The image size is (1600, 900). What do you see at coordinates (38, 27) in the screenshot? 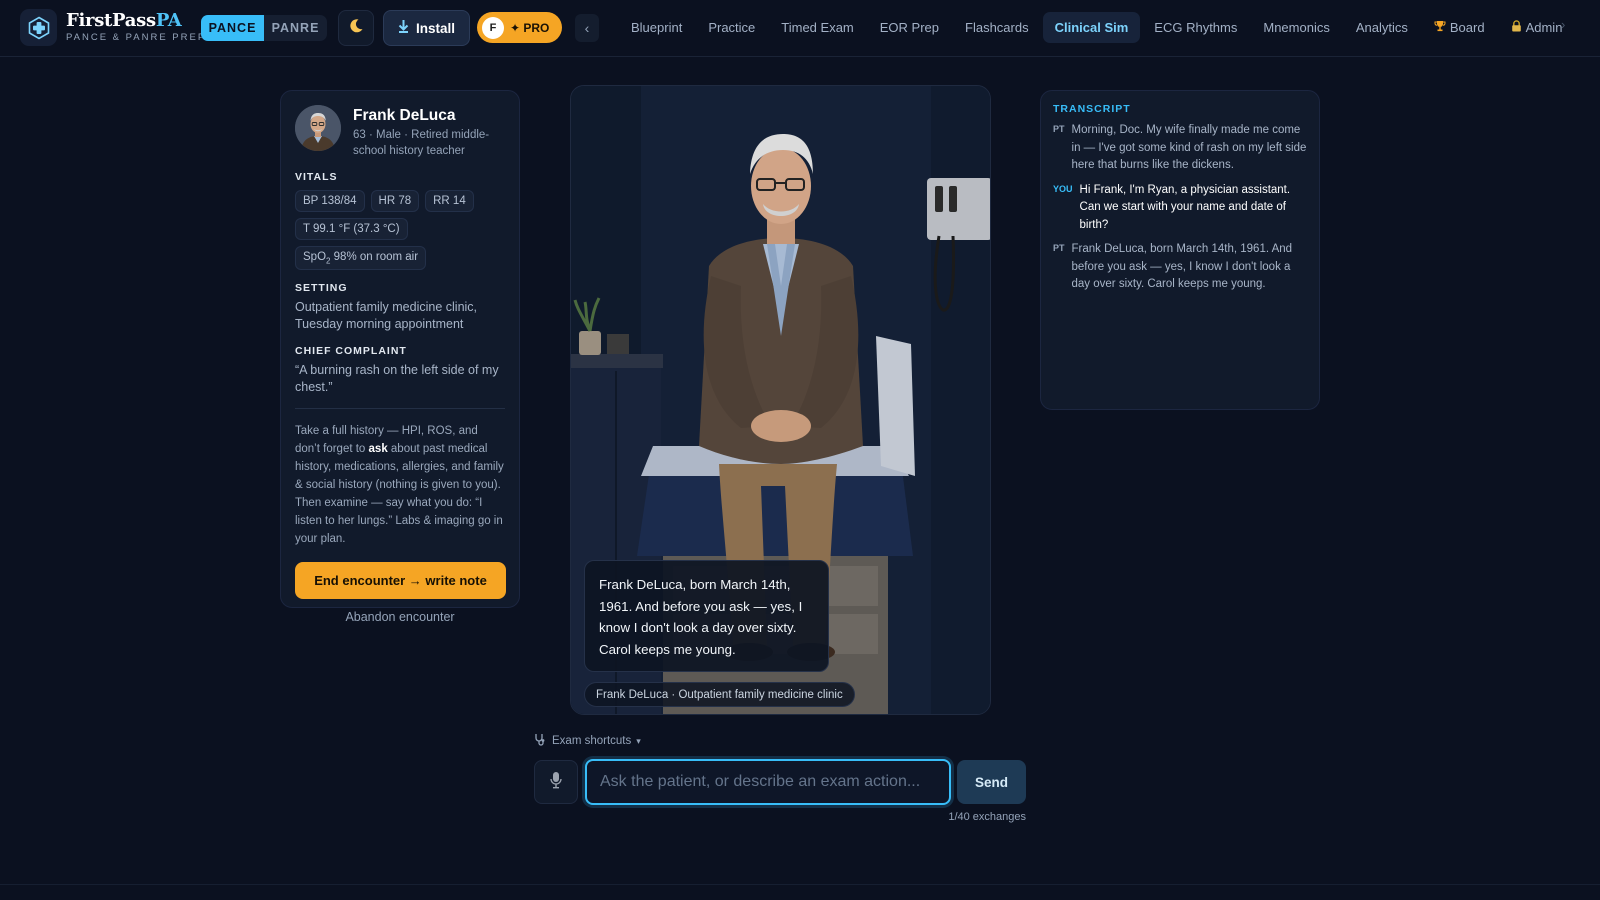
I see `logo-icon` at bounding box center [38, 27].